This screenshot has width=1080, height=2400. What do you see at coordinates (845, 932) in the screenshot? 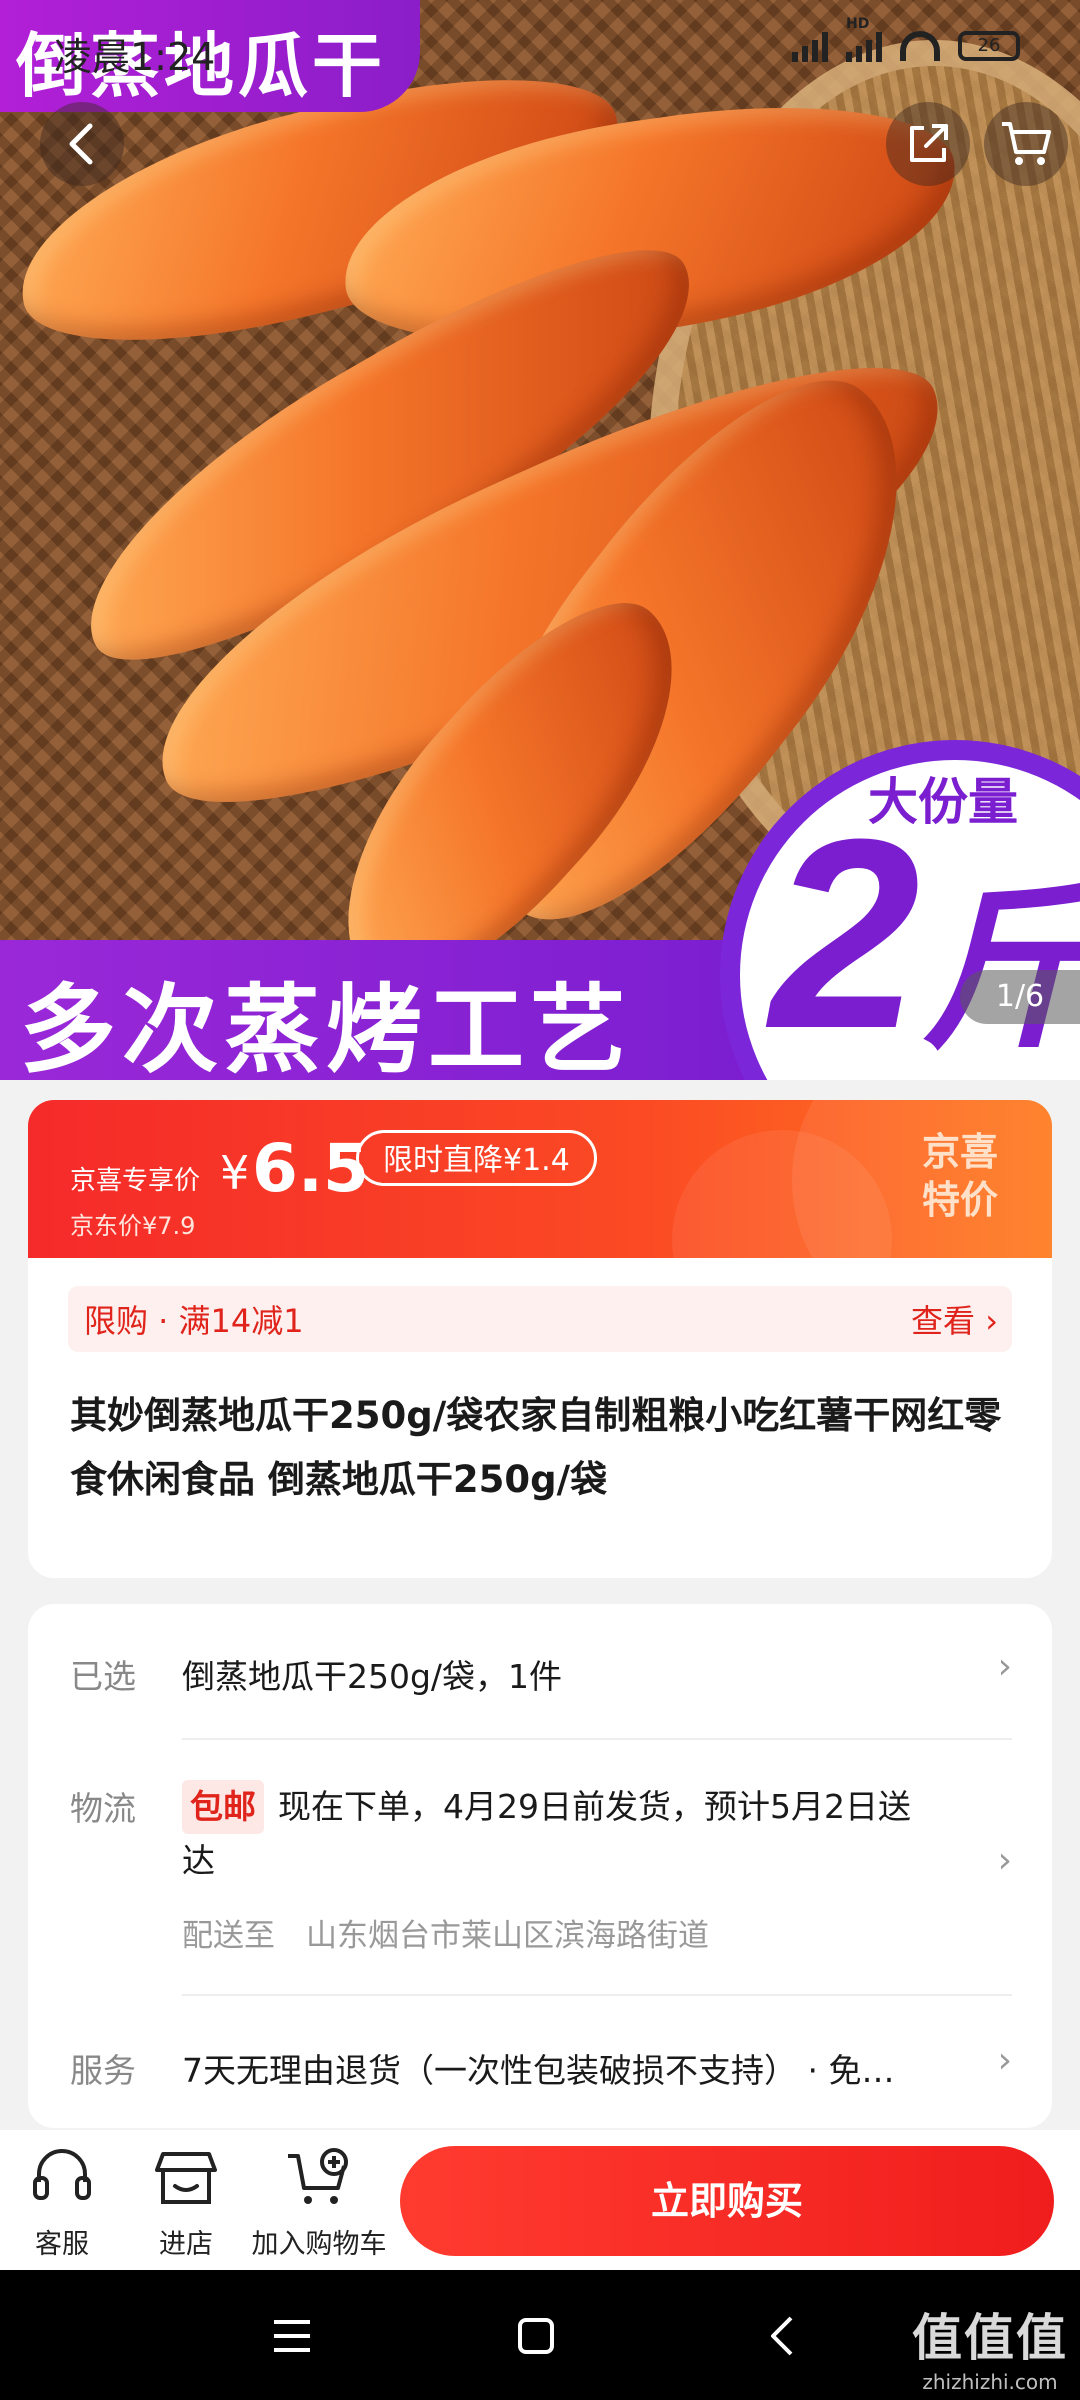
I see `amount-value: 2` at bounding box center [845, 932].